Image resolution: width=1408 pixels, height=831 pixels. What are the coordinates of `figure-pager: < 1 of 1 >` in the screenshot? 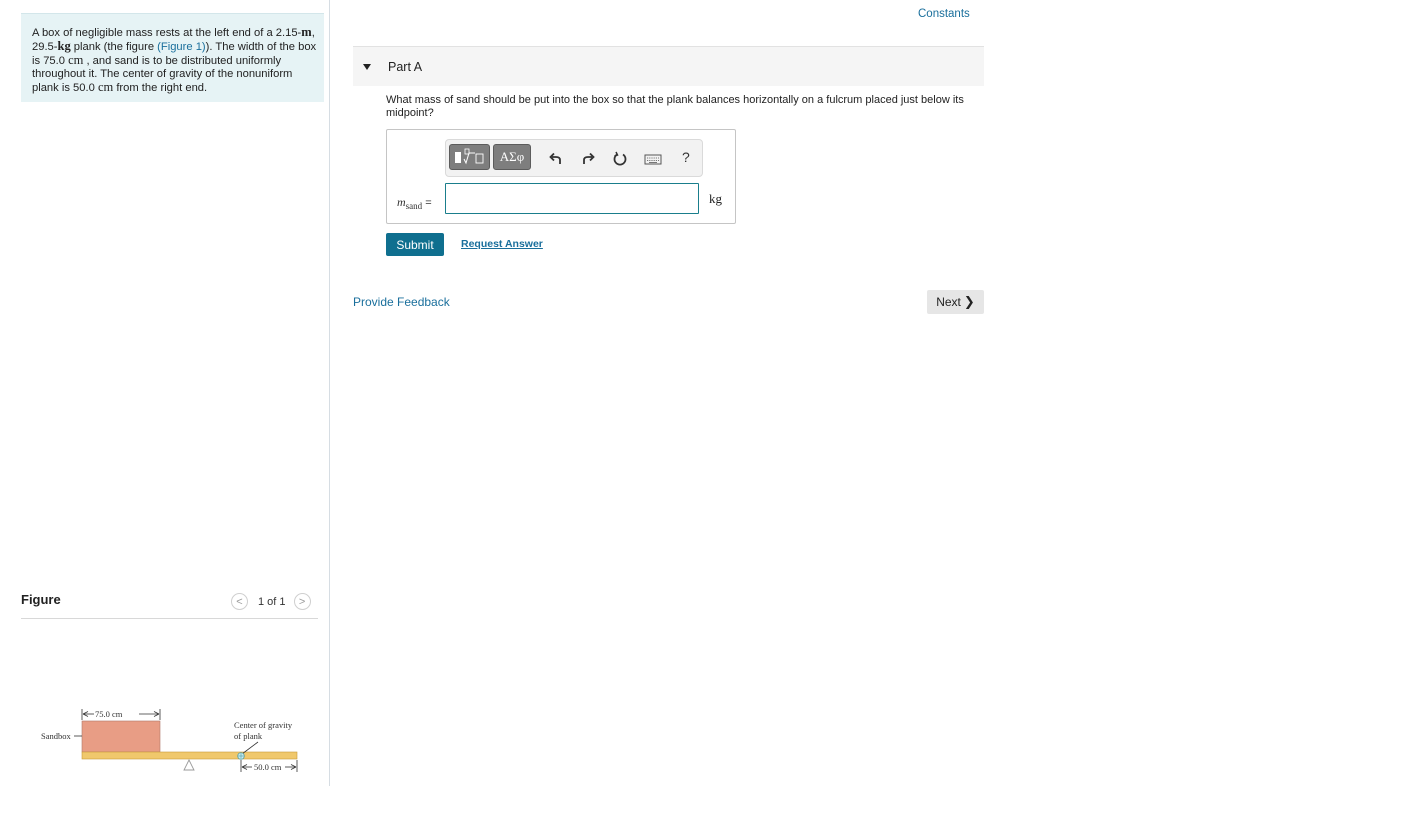 It's located at (271, 601).